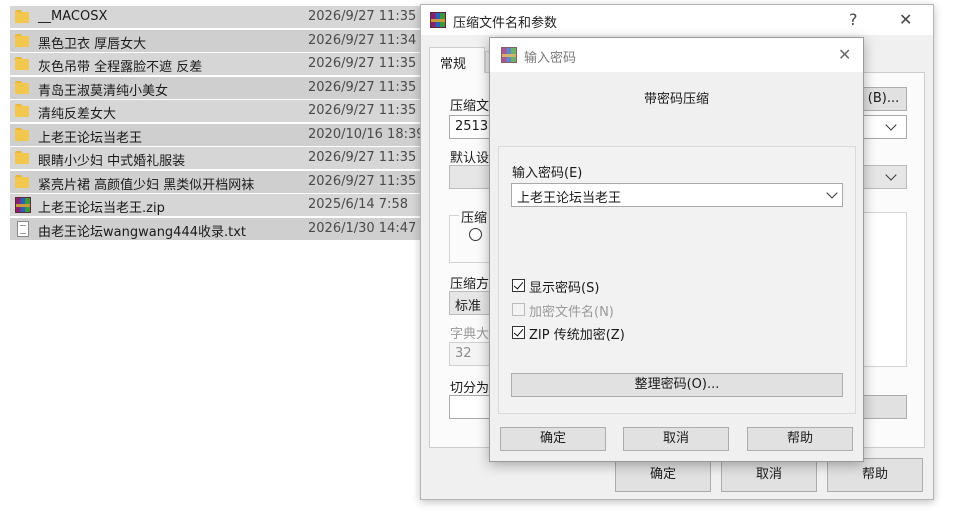 This screenshot has width=960, height=522. What do you see at coordinates (112, 161) in the screenshot?
I see `file-name: 眼睛小少妇 中式婚礼服装` at bounding box center [112, 161].